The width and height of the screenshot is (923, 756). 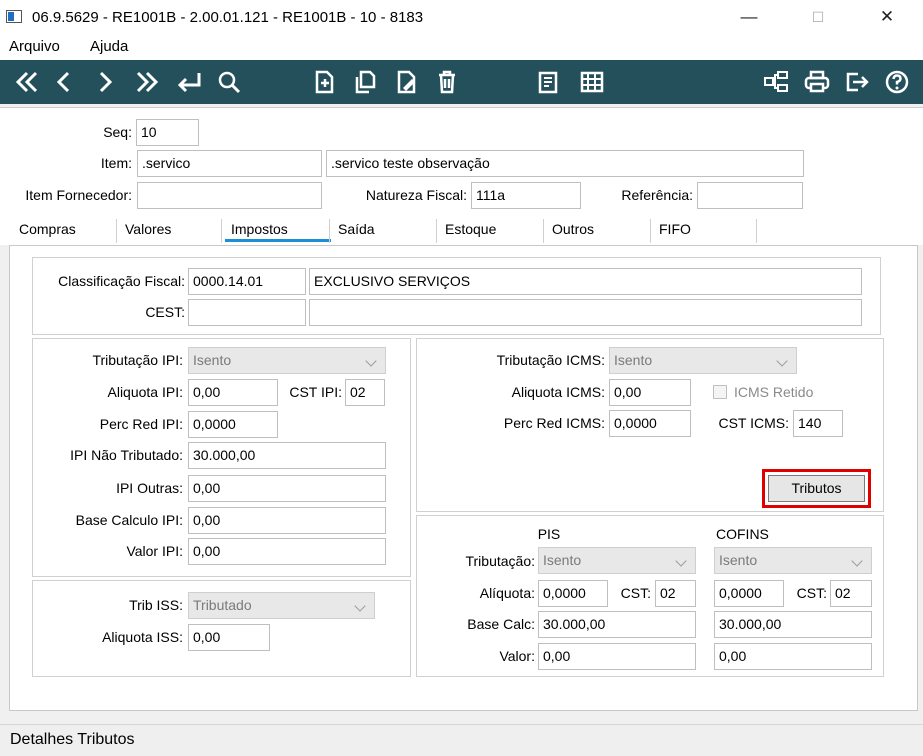 What do you see at coordinates (247, 312) in the screenshot?
I see `cest-code-field` at bounding box center [247, 312].